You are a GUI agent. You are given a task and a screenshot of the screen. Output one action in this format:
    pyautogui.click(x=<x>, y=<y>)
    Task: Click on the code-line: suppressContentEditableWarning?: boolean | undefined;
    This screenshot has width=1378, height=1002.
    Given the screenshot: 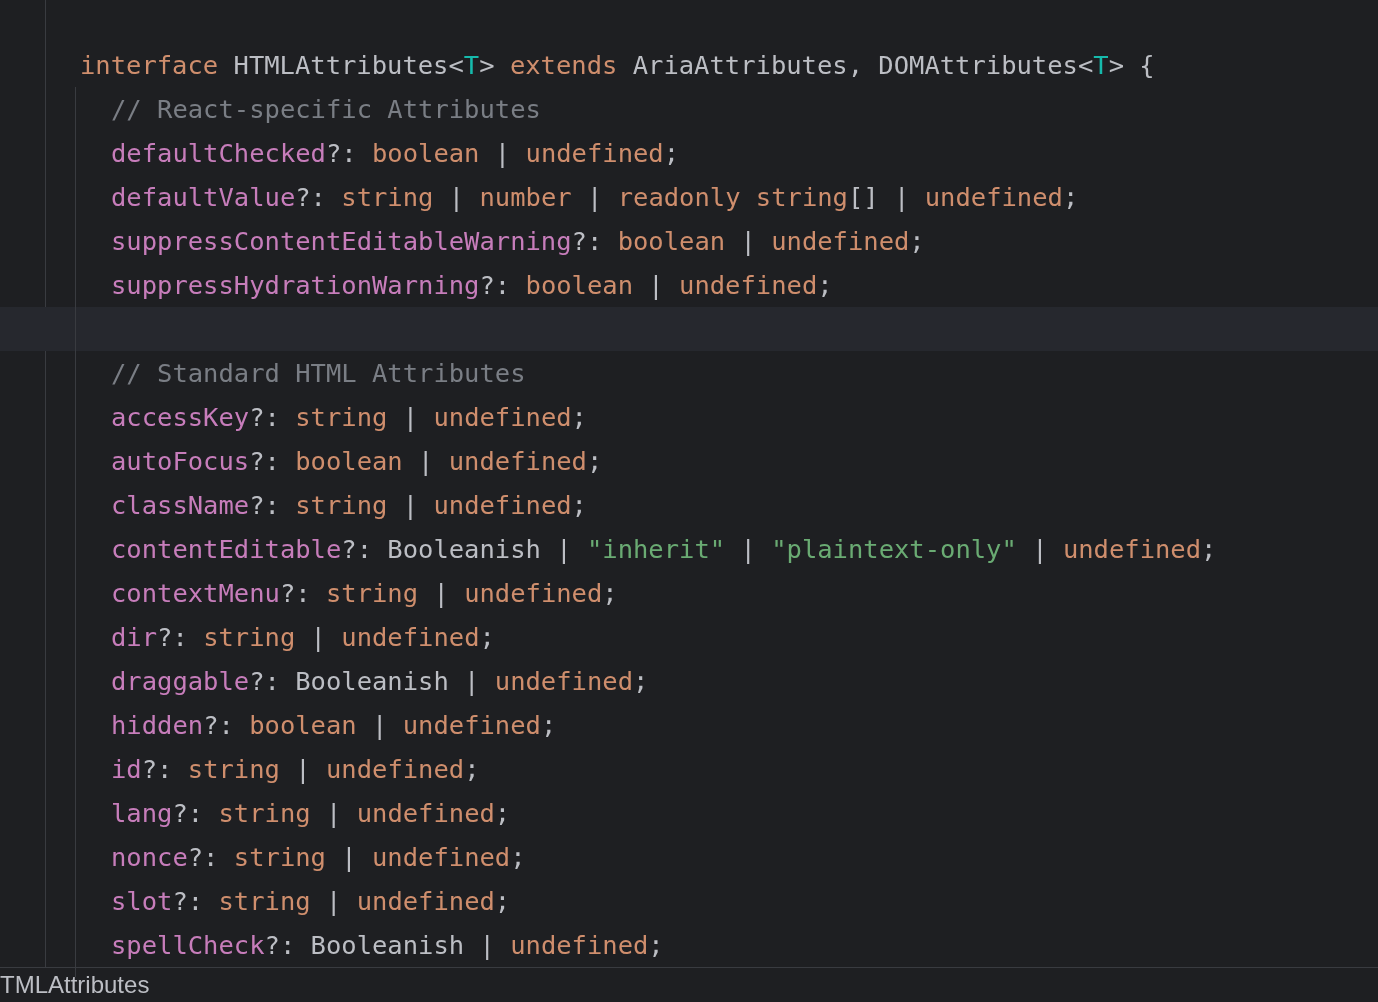 What is the action you would take?
    pyautogui.click(x=518, y=241)
    